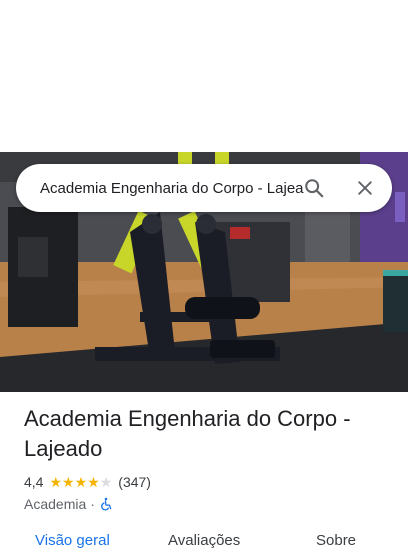 The image size is (408, 556). What do you see at coordinates (55, 504) in the screenshot?
I see `place-category: Academia` at bounding box center [55, 504].